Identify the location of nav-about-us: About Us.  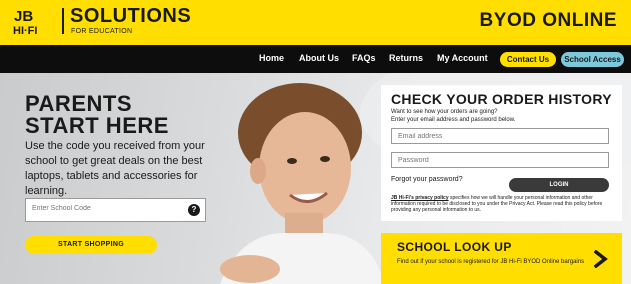
(319, 58).